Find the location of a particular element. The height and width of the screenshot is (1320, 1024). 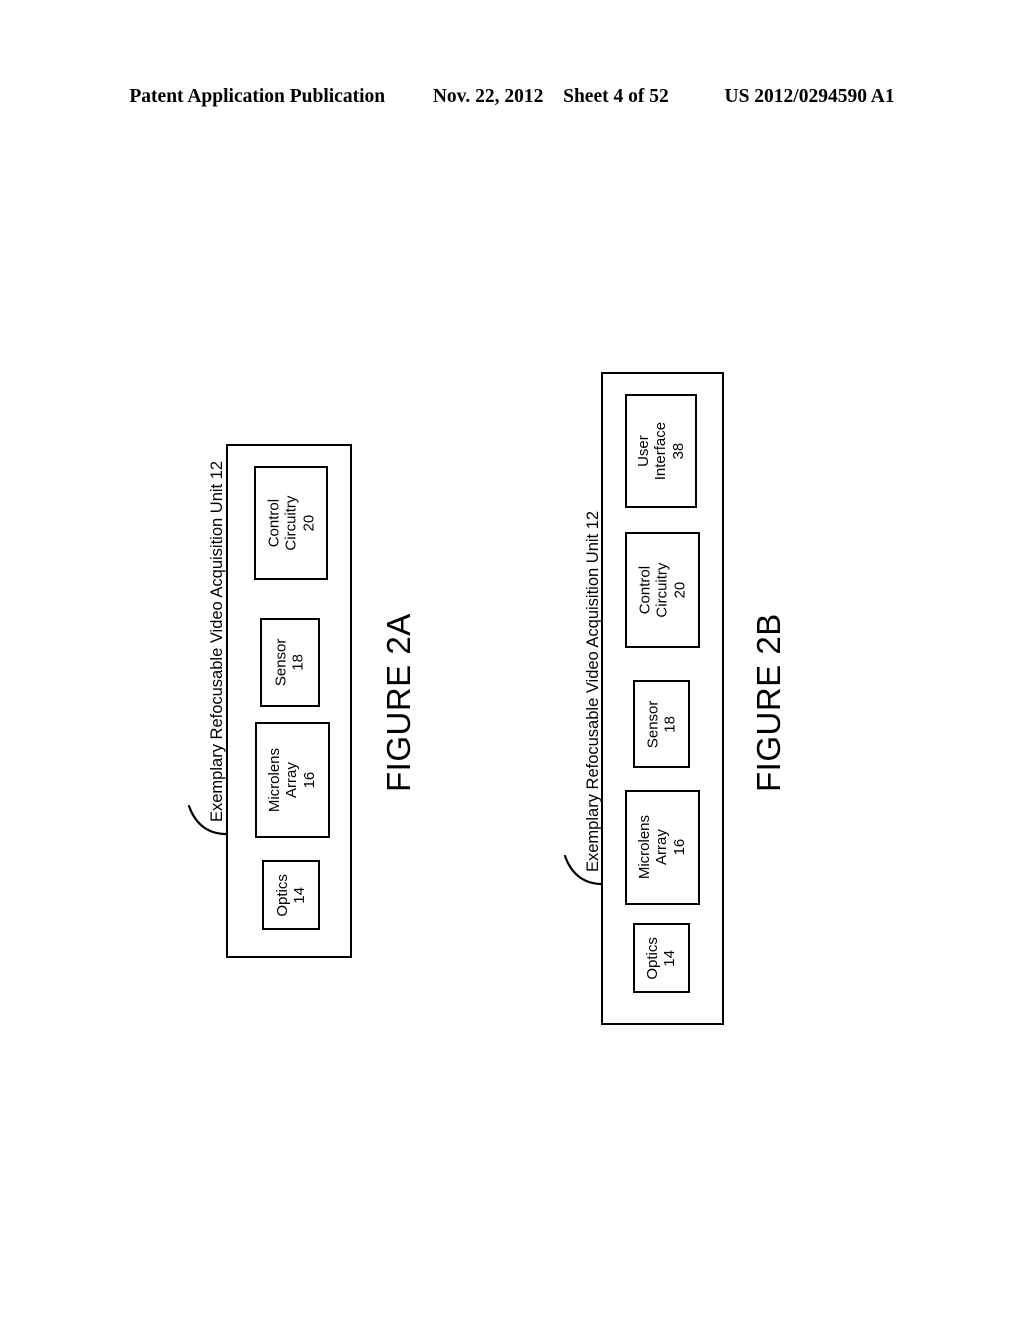

figure-2a-title: FIGURE 2A is located at coordinates (398, 702).